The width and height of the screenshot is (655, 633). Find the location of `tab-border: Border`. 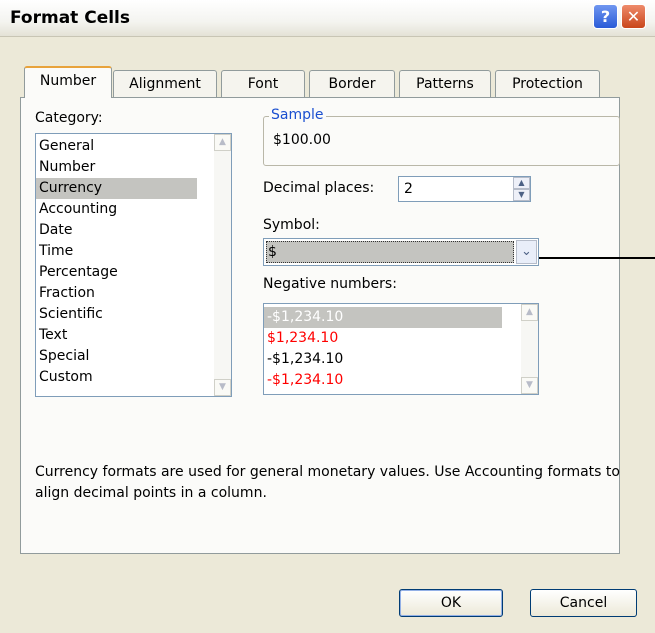

tab-border: Border is located at coordinates (352, 83).